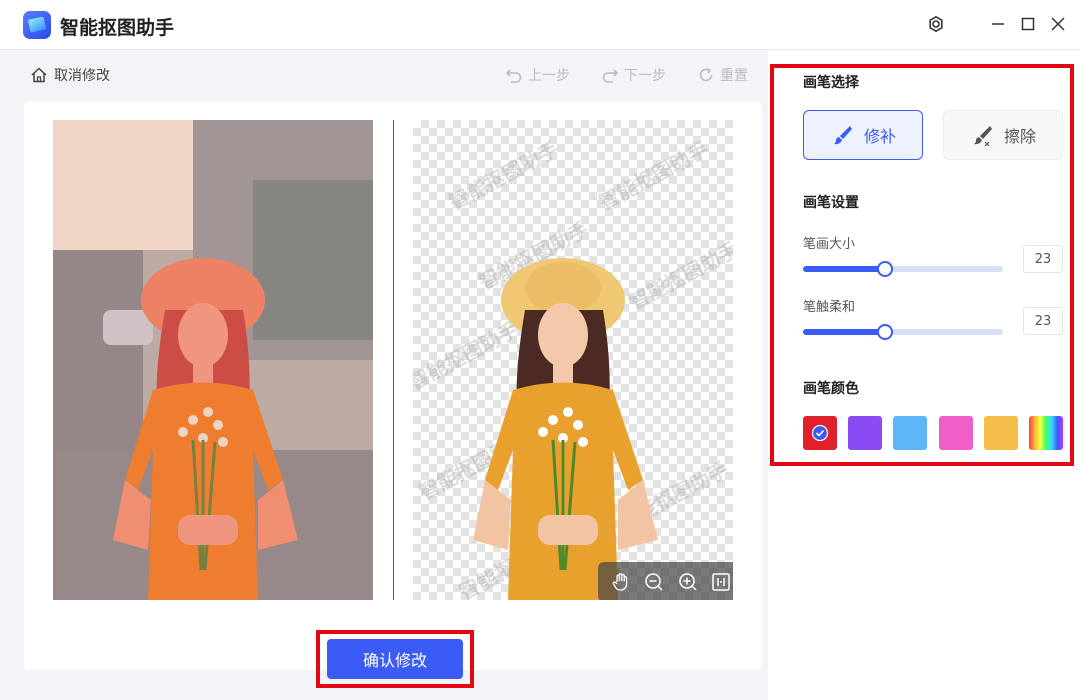  Describe the element at coordinates (721, 582) in the screenshot. I see `fit-screen-icon` at that location.